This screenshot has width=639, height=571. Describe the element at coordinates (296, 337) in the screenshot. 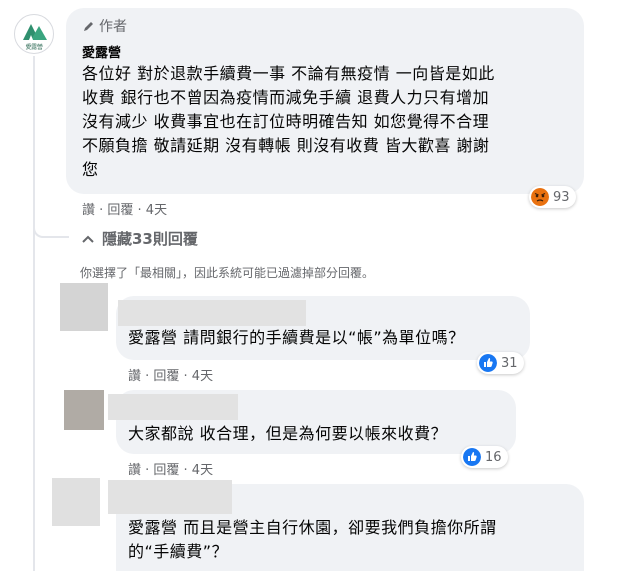

I see `reply-text: 愛露營 請問銀行的手續費是以“帳”為單位嗎？` at that location.